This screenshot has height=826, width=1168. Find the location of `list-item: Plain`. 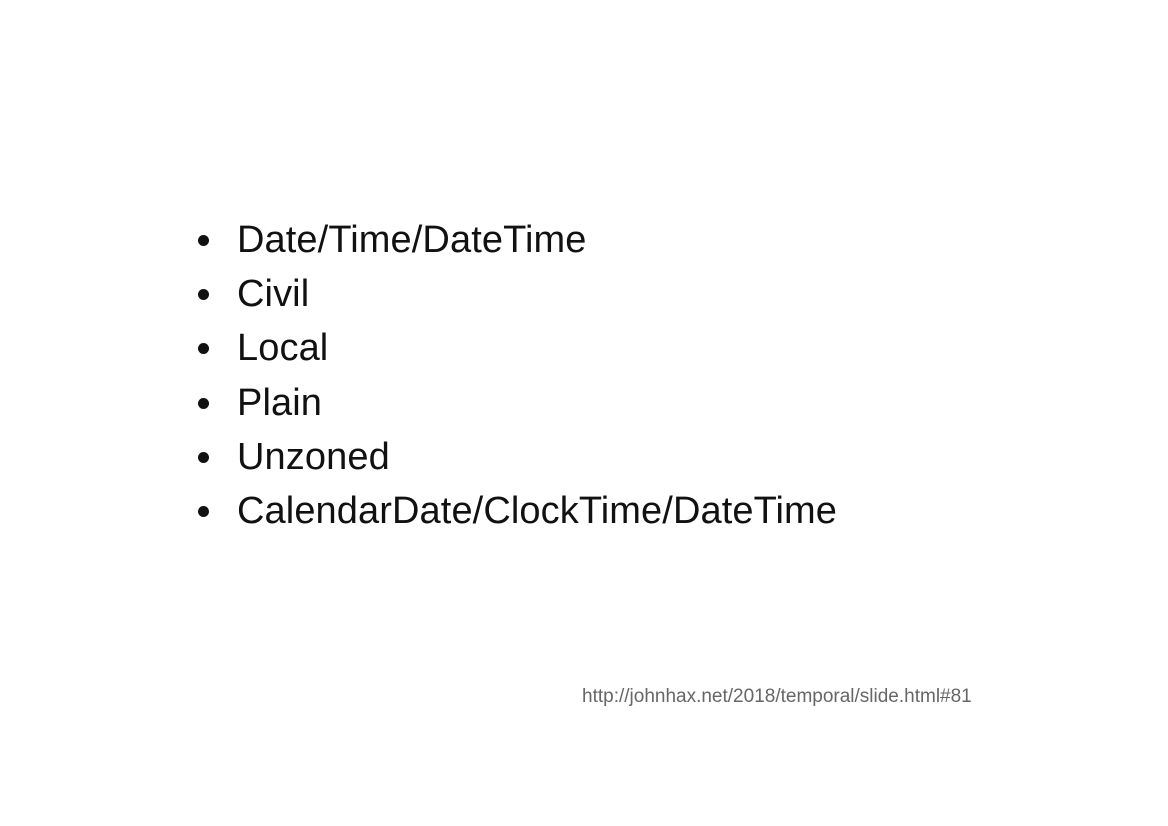

list-item: Plain is located at coordinates (516, 403).